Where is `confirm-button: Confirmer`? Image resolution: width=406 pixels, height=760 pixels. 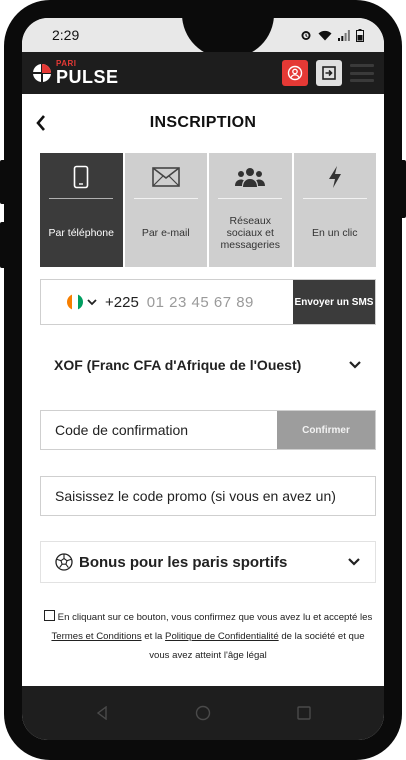 confirm-button: Confirmer is located at coordinates (326, 430).